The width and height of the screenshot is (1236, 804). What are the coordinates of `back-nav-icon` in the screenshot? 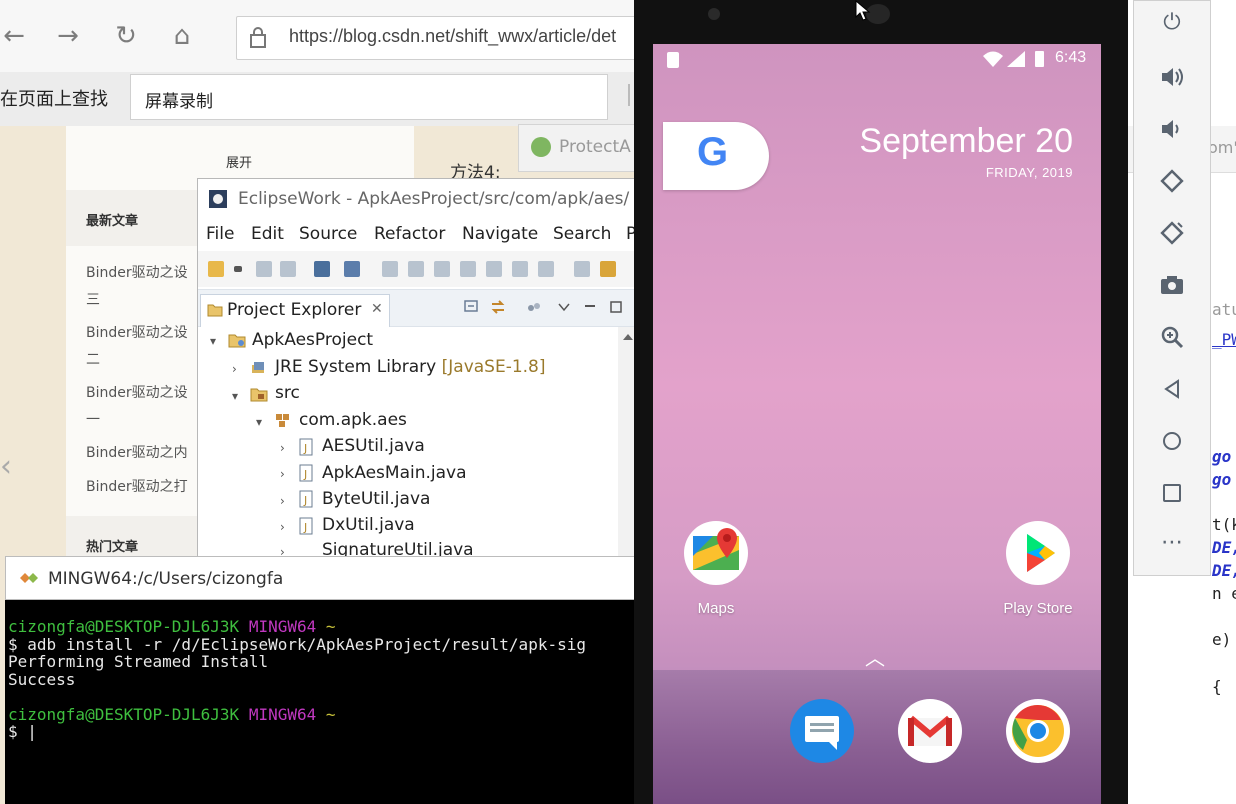 It's located at (1172, 389).